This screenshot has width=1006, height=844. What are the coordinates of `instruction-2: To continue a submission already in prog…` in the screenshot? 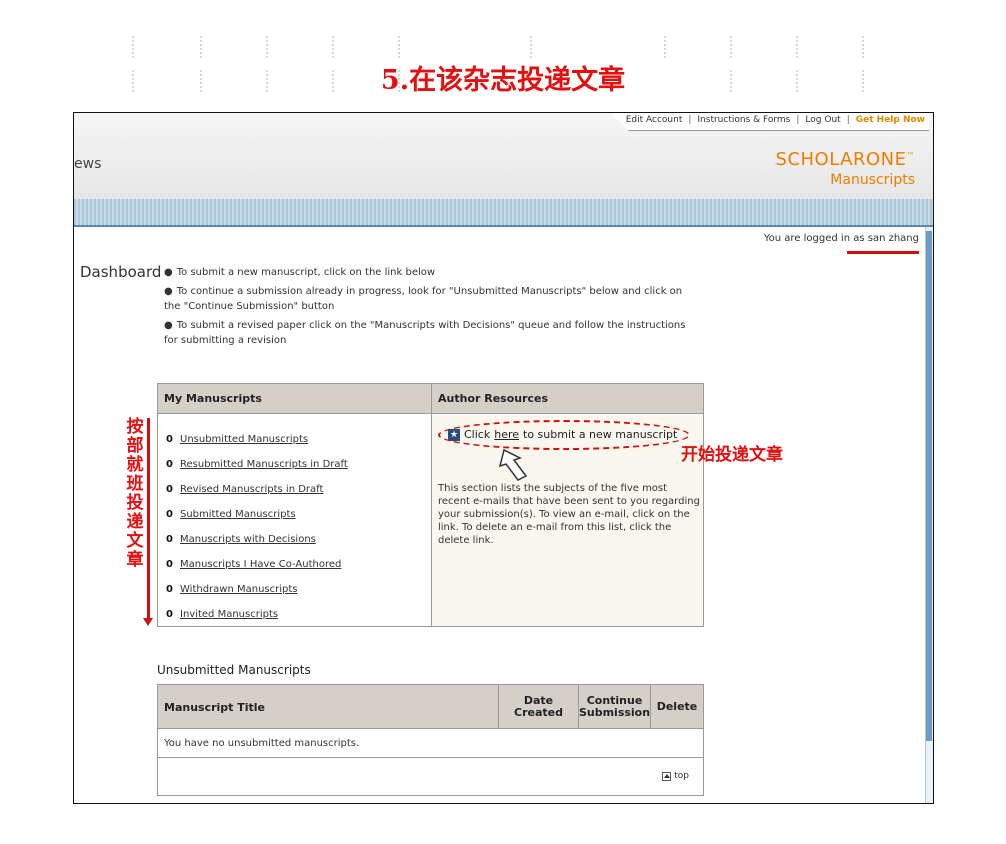 It's located at (423, 299).